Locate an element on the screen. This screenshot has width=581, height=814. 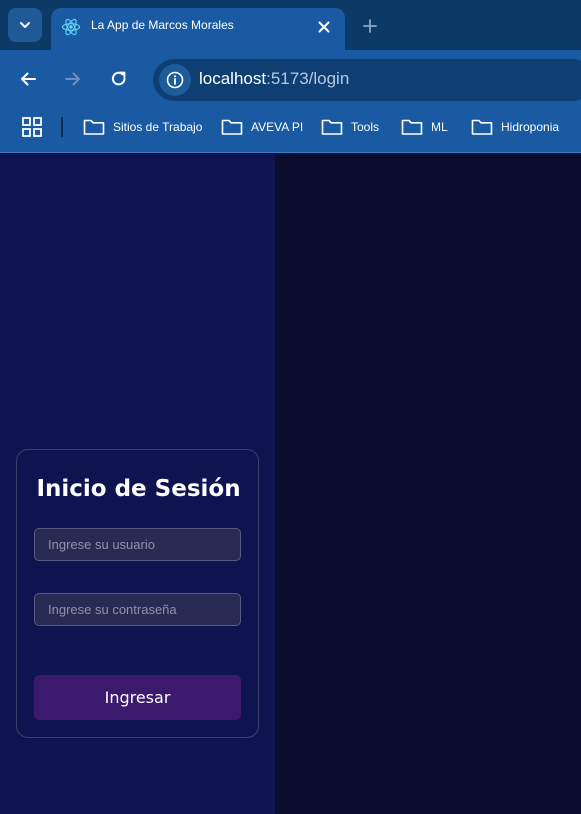
bookmark-label: AVEVA PI is located at coordinates (277, 127).